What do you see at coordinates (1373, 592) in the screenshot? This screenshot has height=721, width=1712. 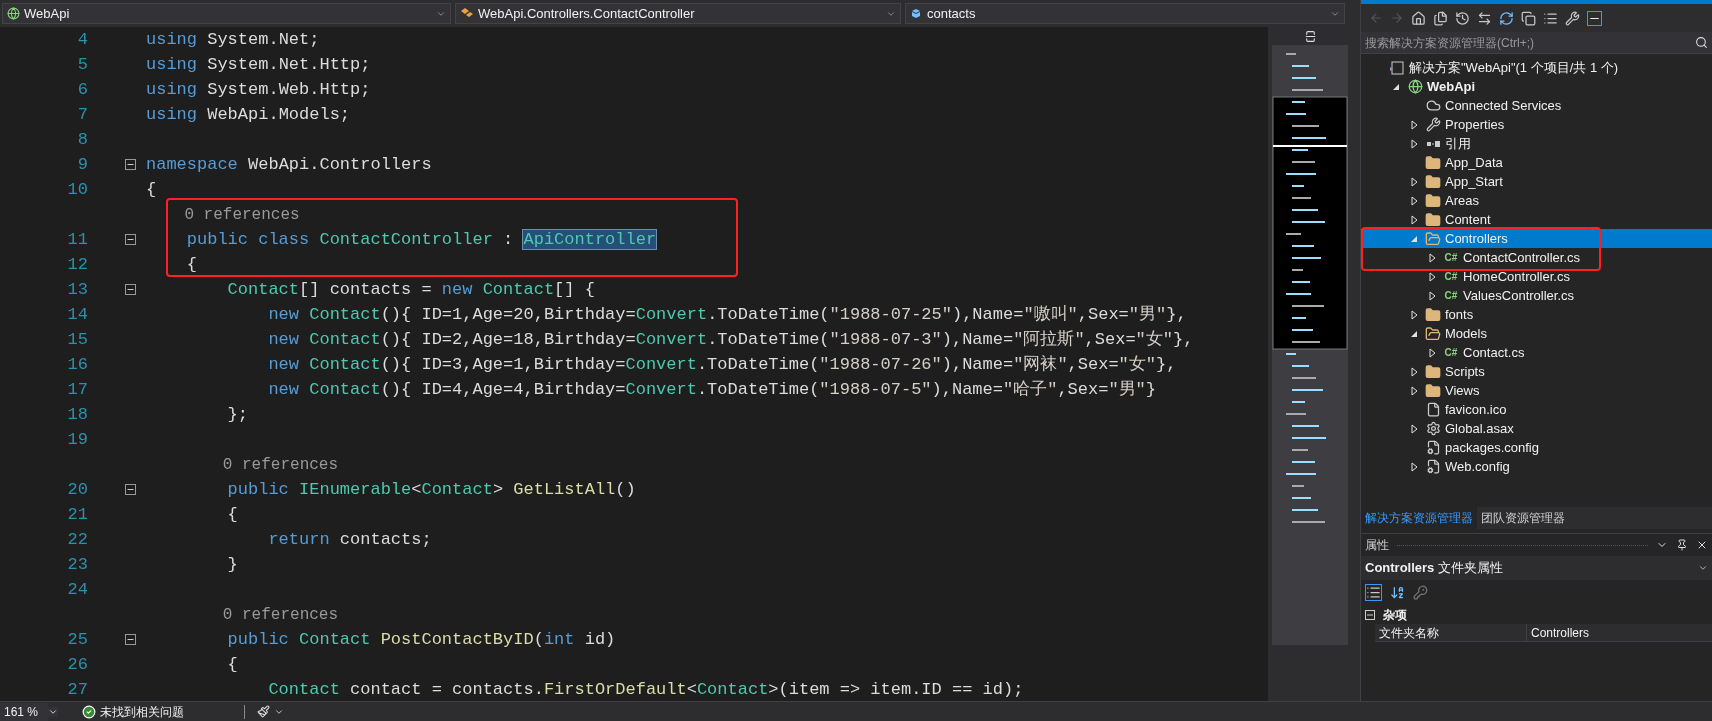 I see `categorized-icon` at bounding box center [1373, 592].